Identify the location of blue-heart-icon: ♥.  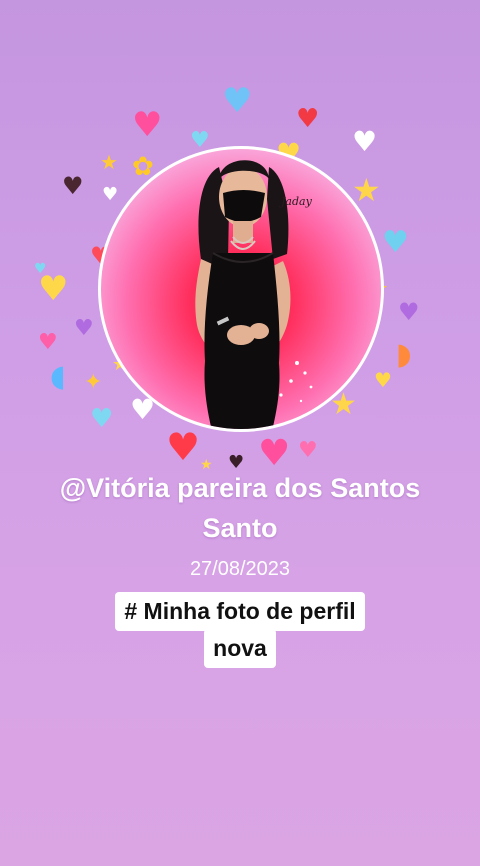
(237, 101).